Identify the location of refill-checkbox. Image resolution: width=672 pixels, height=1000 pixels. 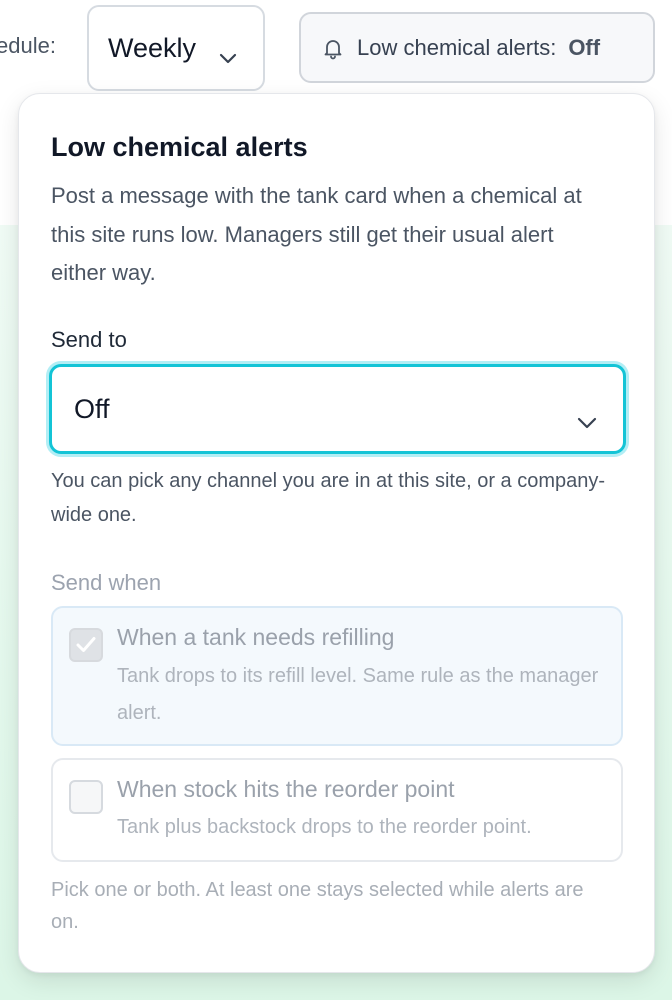
(86, 645).